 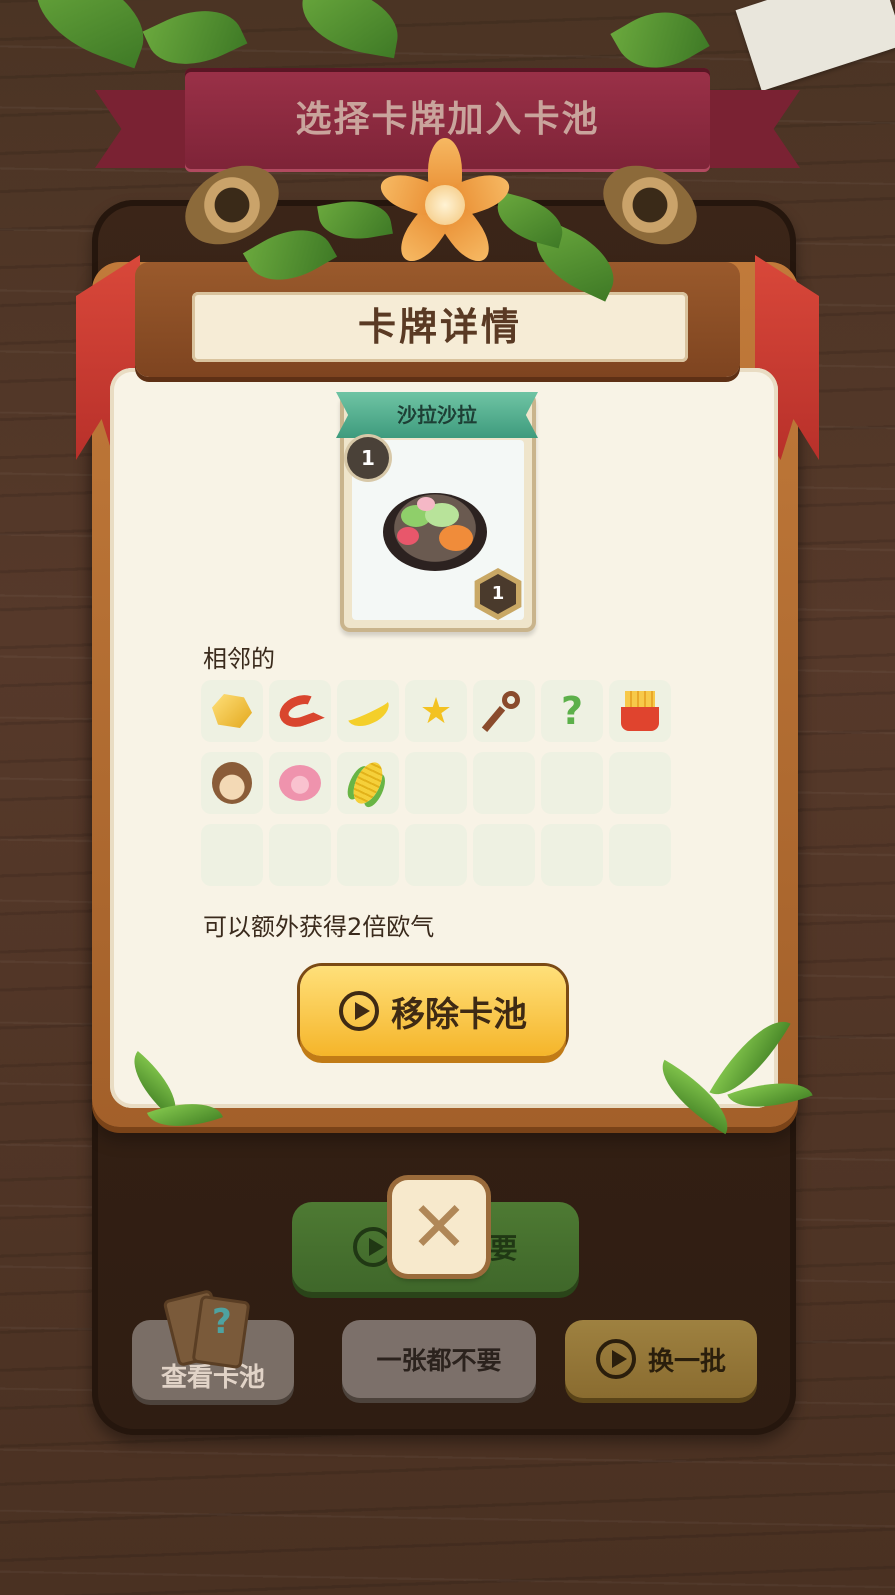 What do you see at coordinates (232, 783) in the screenshot?
I see `monkey-icon` at bounding box center [232, 783].